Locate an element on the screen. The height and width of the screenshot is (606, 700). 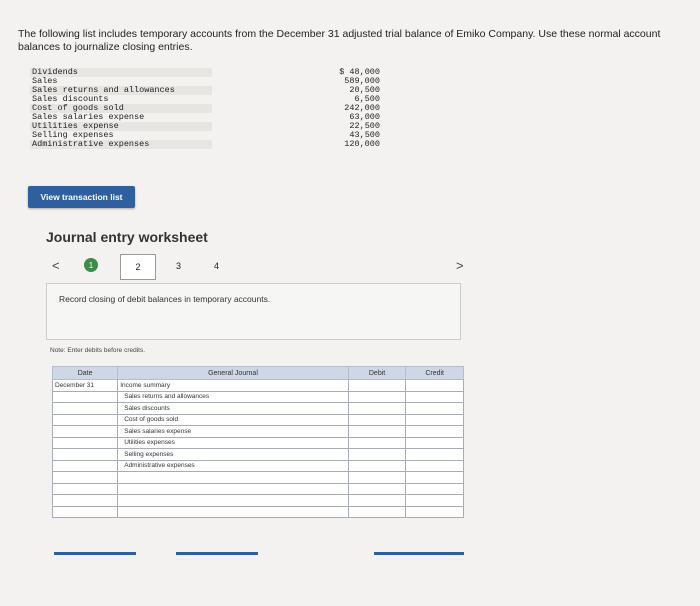
account-row: Administrative expenses 120,000 is located at coordinates (205, 144).